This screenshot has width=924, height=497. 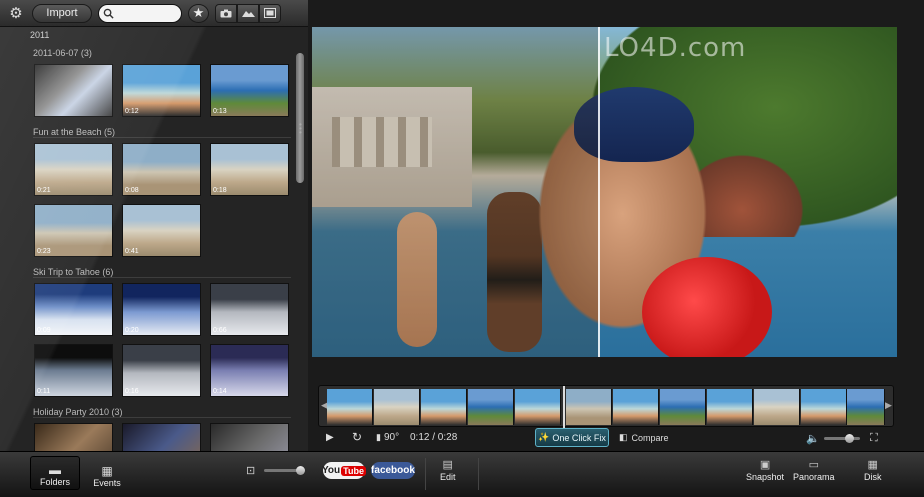 I want to click on rotate-icon: ↻, so click(x=357, y=437).